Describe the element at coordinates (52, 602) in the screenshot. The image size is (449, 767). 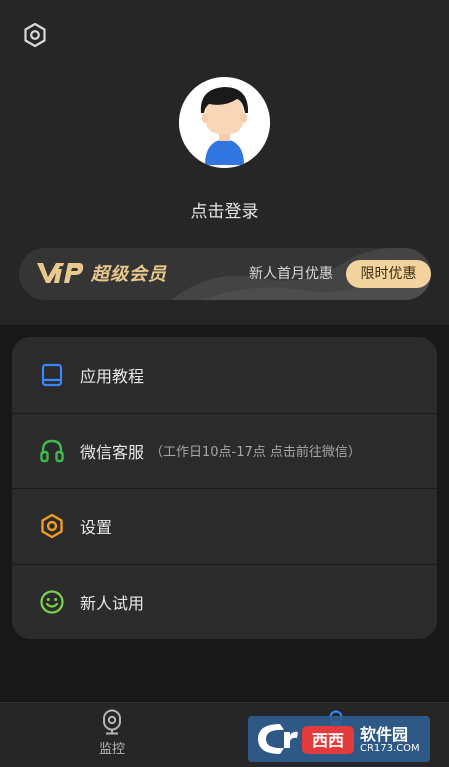
I see `smiley-icon` at that location.